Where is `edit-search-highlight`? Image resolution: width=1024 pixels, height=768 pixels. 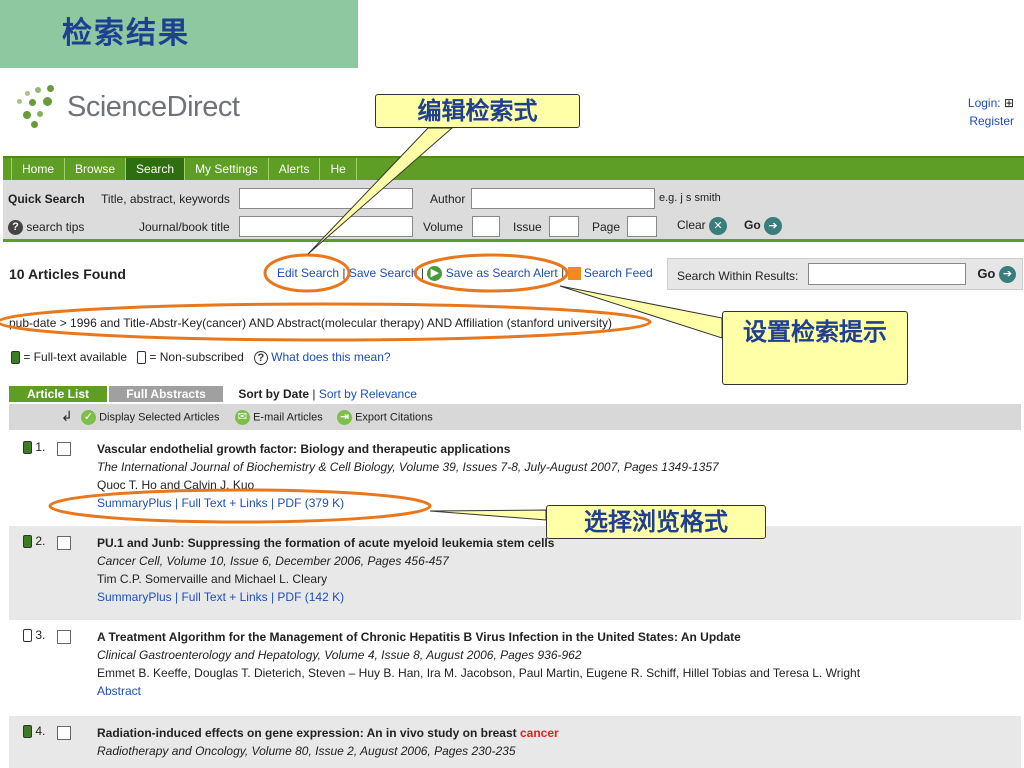
edit-search-highlight is located at coordinates (307, 273).